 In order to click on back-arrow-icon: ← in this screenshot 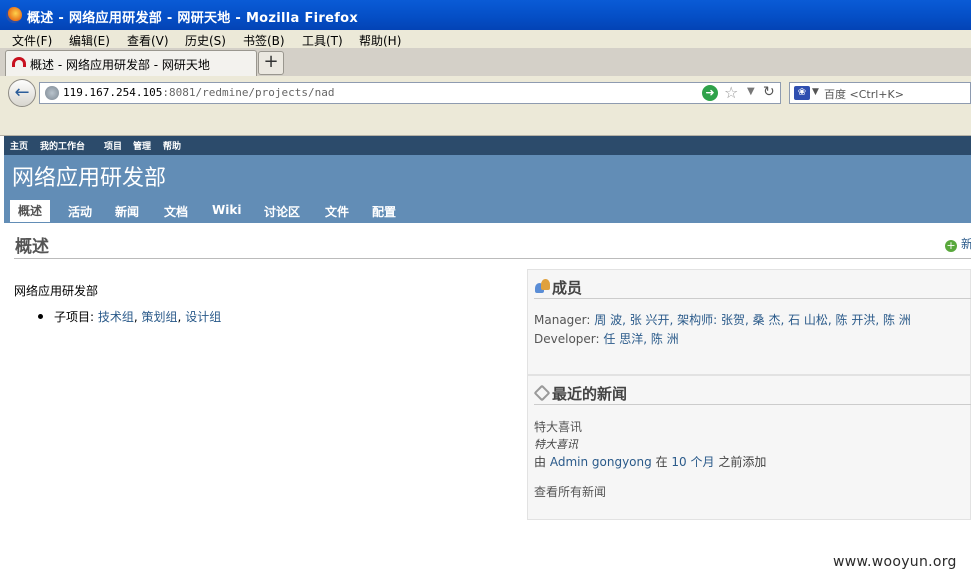, I will do `click(22, 92)`.